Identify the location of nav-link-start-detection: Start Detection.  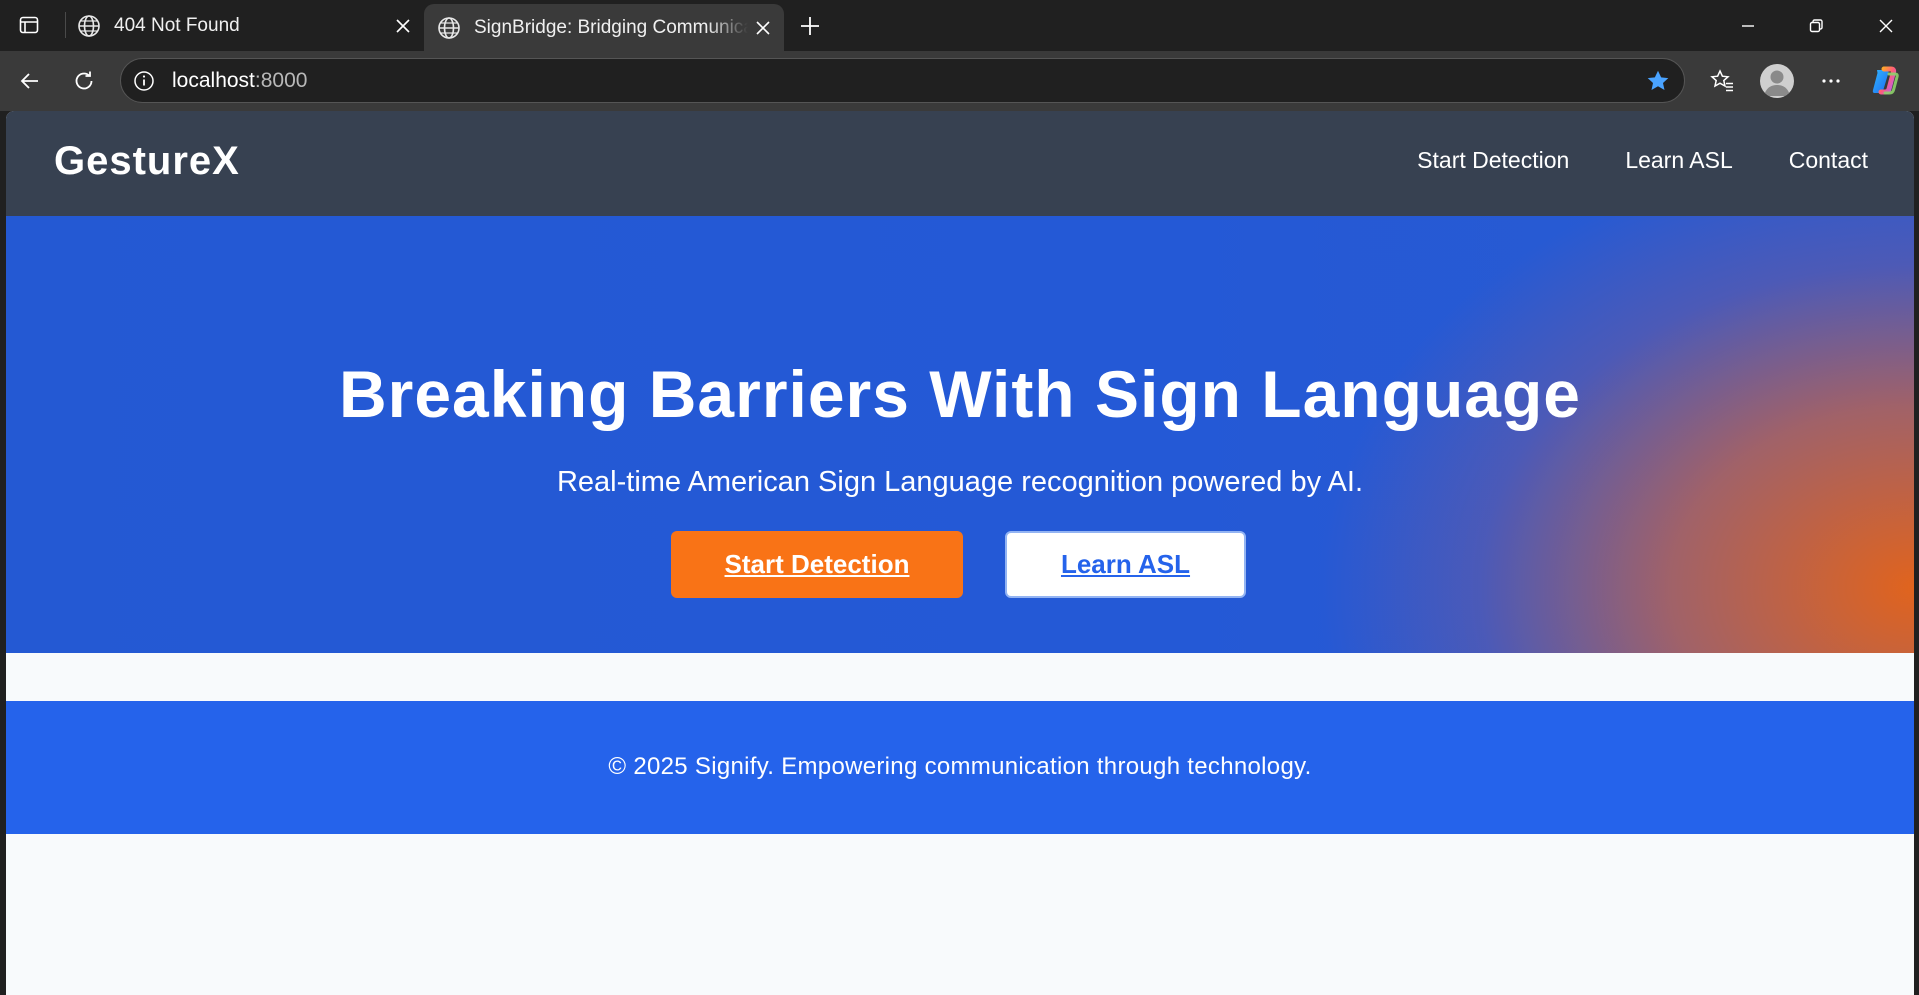
(1493, 160).